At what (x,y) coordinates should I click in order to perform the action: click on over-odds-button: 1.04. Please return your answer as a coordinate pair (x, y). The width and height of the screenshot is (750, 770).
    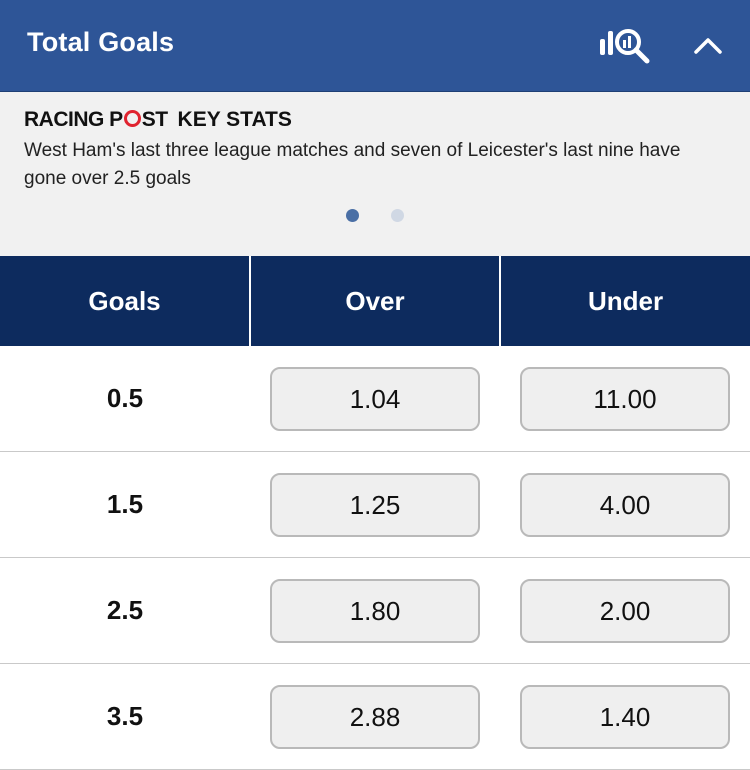
    Looking at the image, I should click on (375, 399).